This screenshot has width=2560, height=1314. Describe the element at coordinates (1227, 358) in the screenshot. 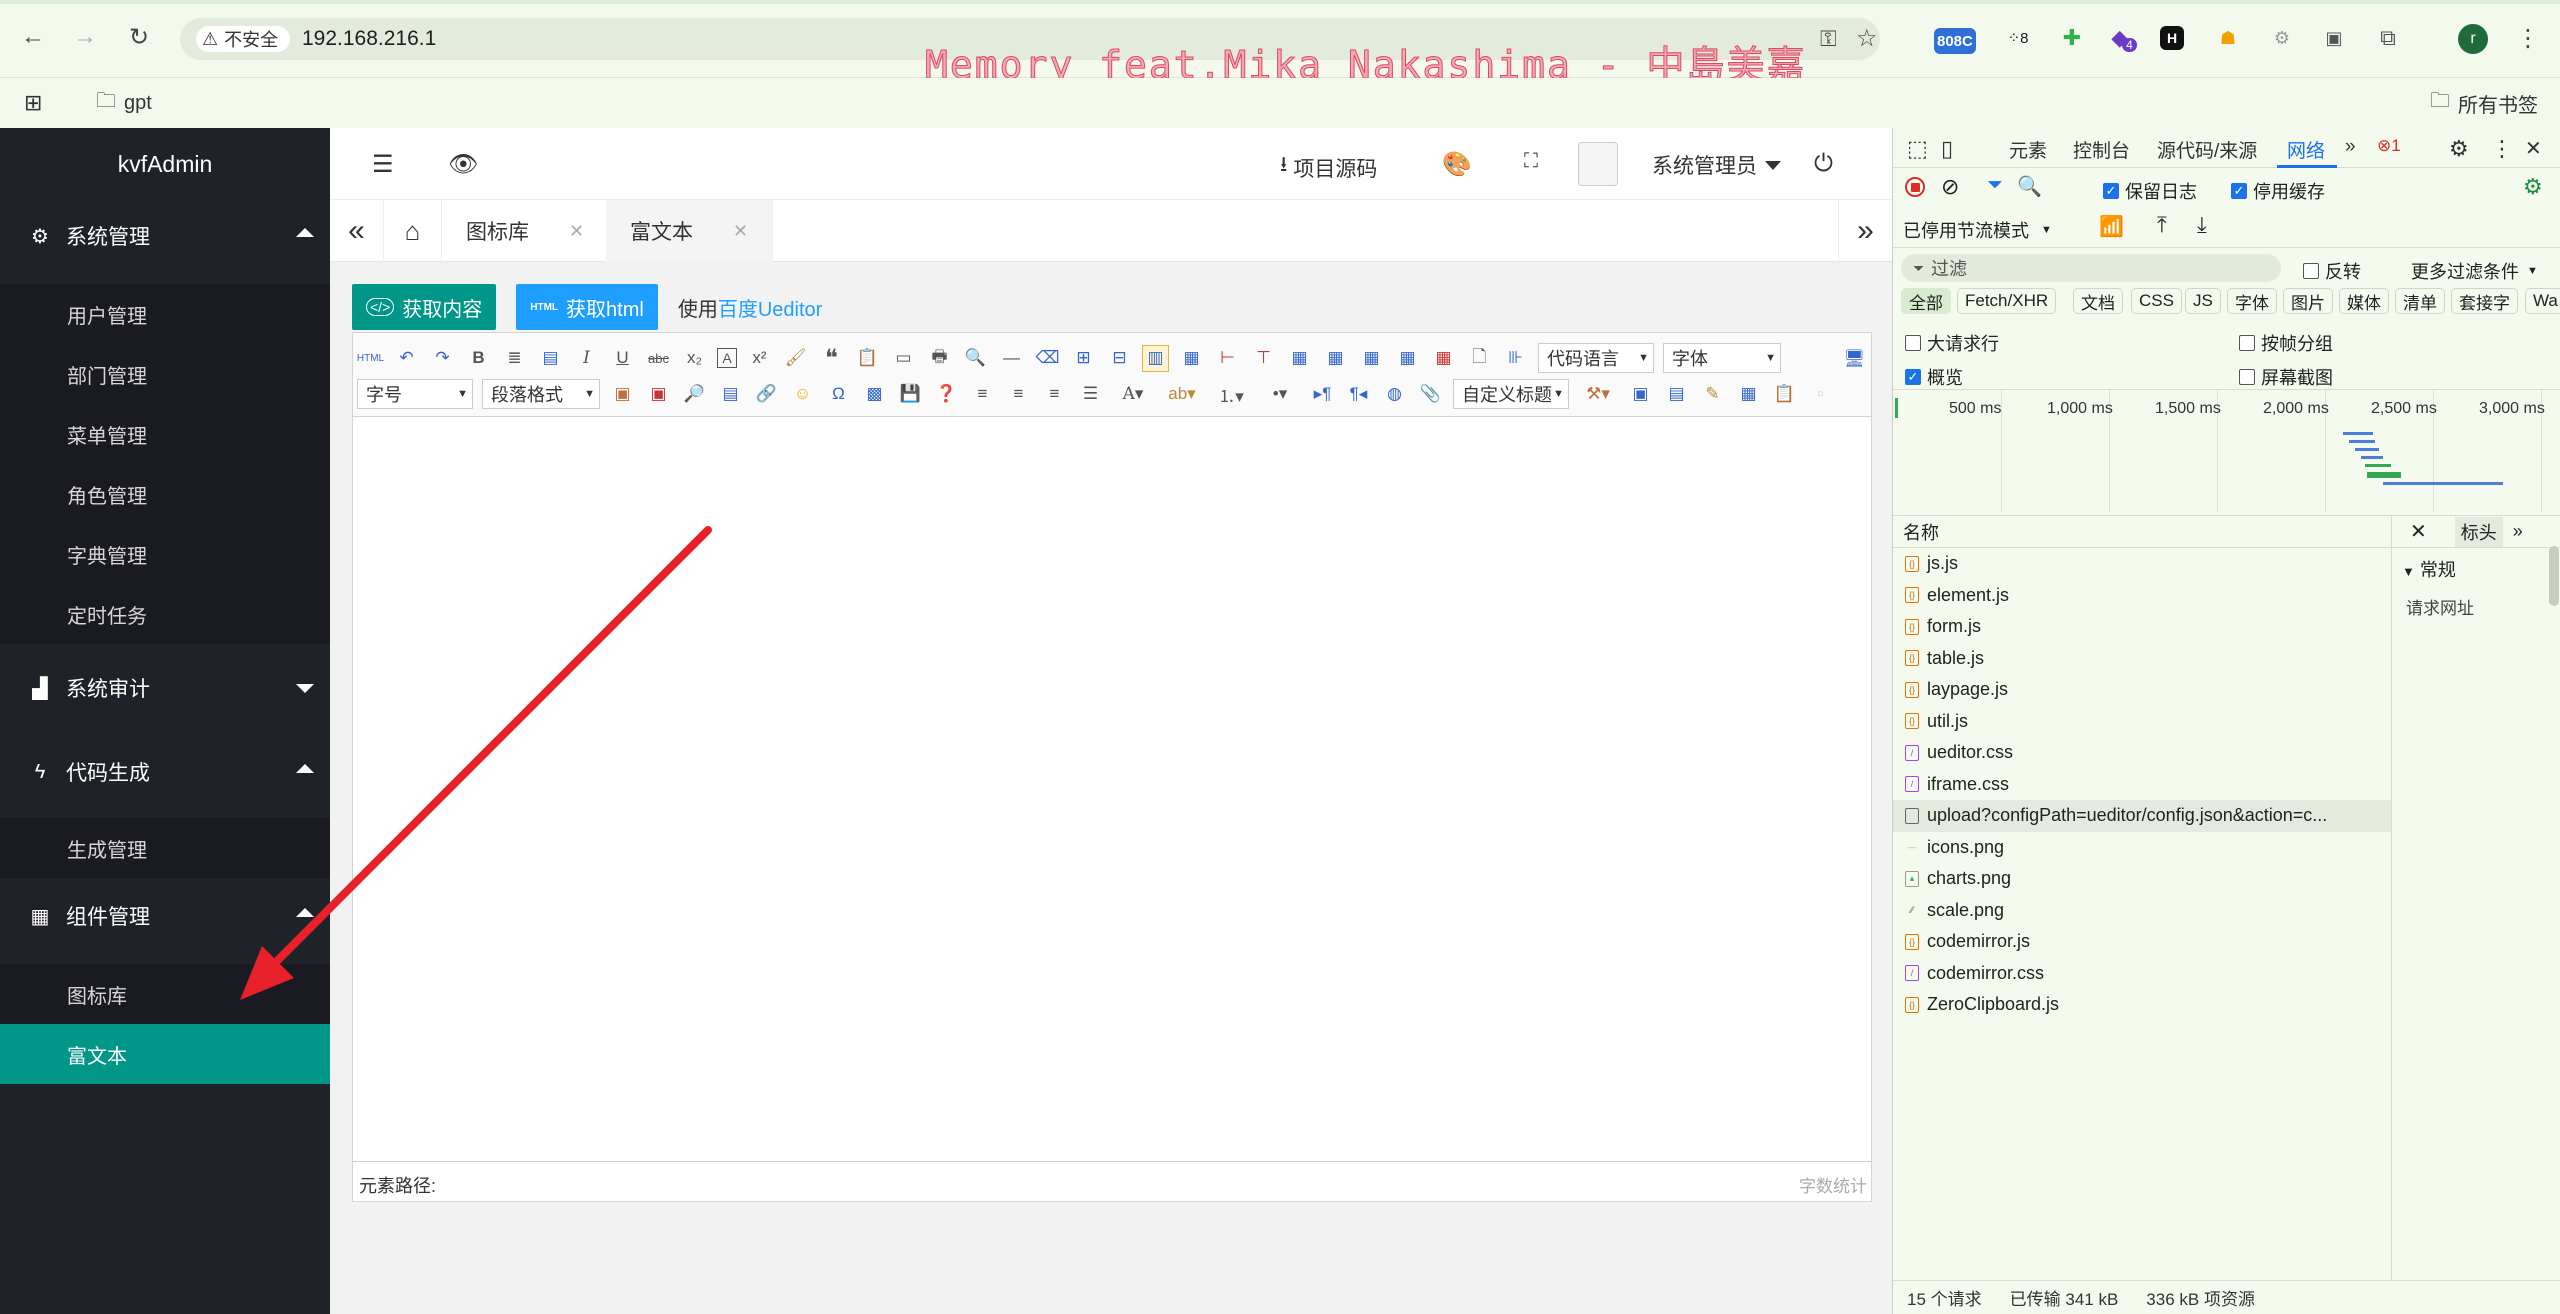

I see `delete-row-icon: ⊢` at that location.